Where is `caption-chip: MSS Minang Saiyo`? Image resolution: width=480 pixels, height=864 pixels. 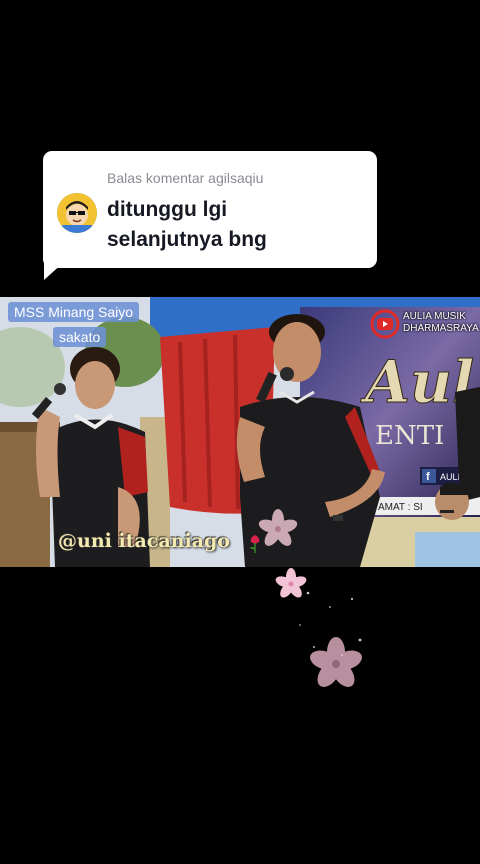 caption-chip: MSS Minang Saiyo is located at coordinates (74, 312).